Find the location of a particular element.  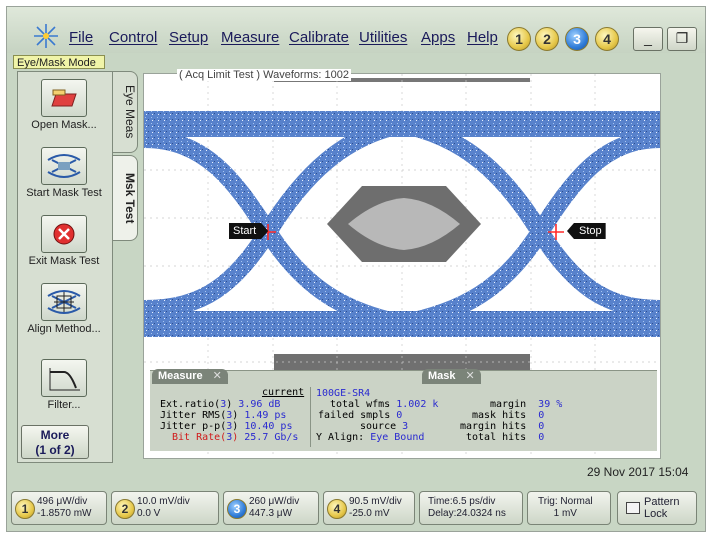

exit-mask-test-button: Exit Mask Test is located at coordinates (64, 241).